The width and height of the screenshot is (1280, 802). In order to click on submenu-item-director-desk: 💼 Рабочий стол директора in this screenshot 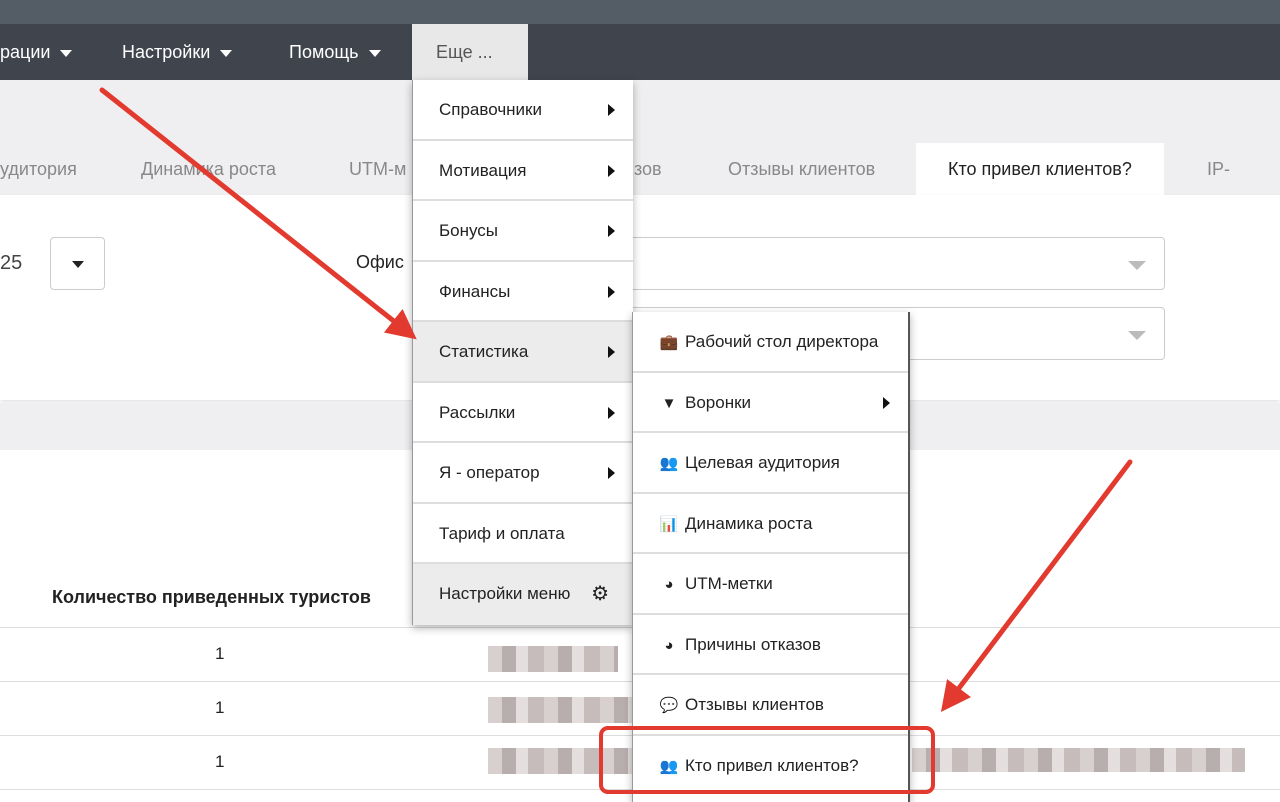, I will do `click(770, 342)`.